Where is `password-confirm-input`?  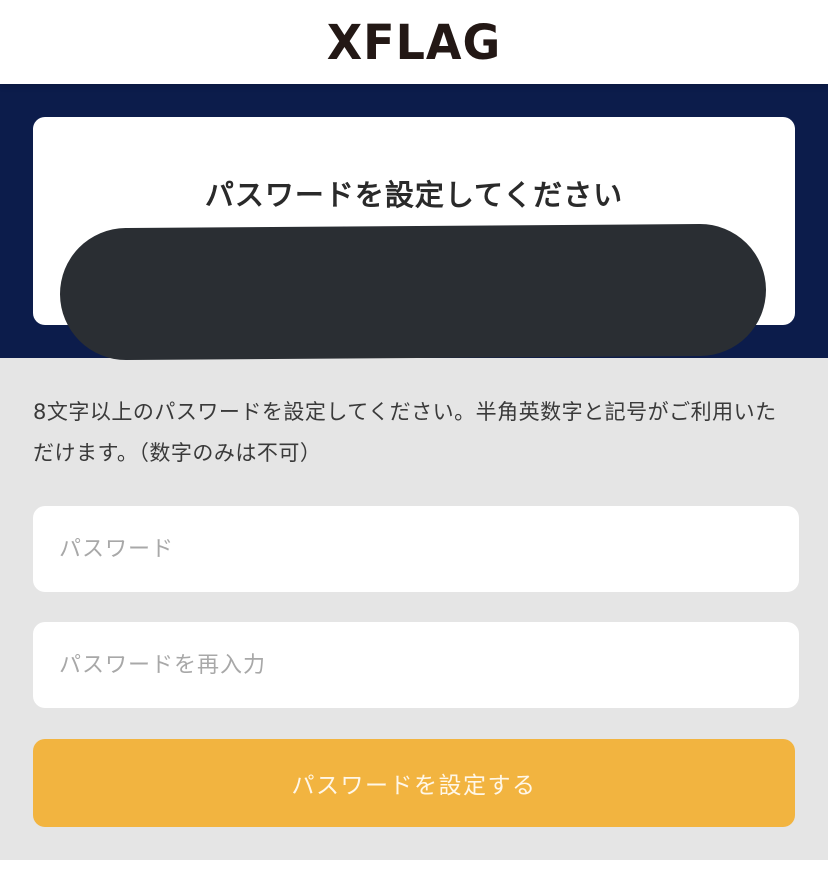
password-confirm-input is located at coordinates (416, 665).